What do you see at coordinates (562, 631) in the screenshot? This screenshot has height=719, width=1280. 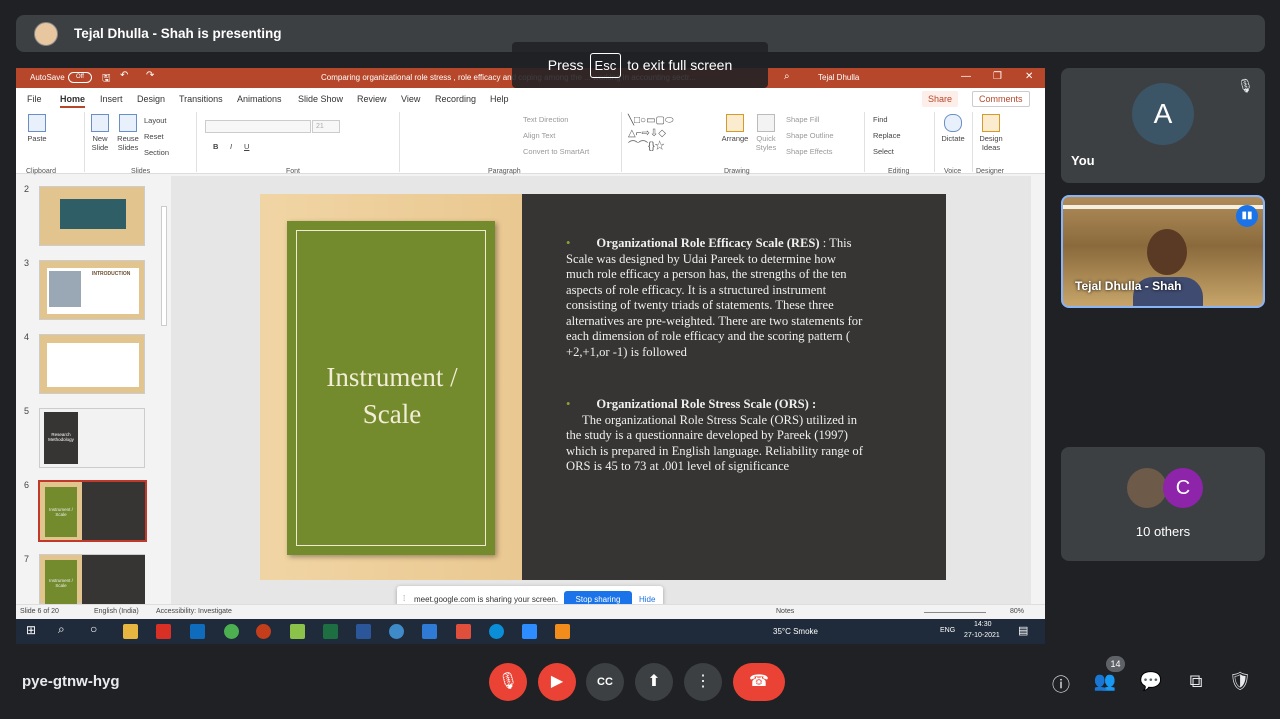 I see `vlc-icon` at bounding box center [562, 631].